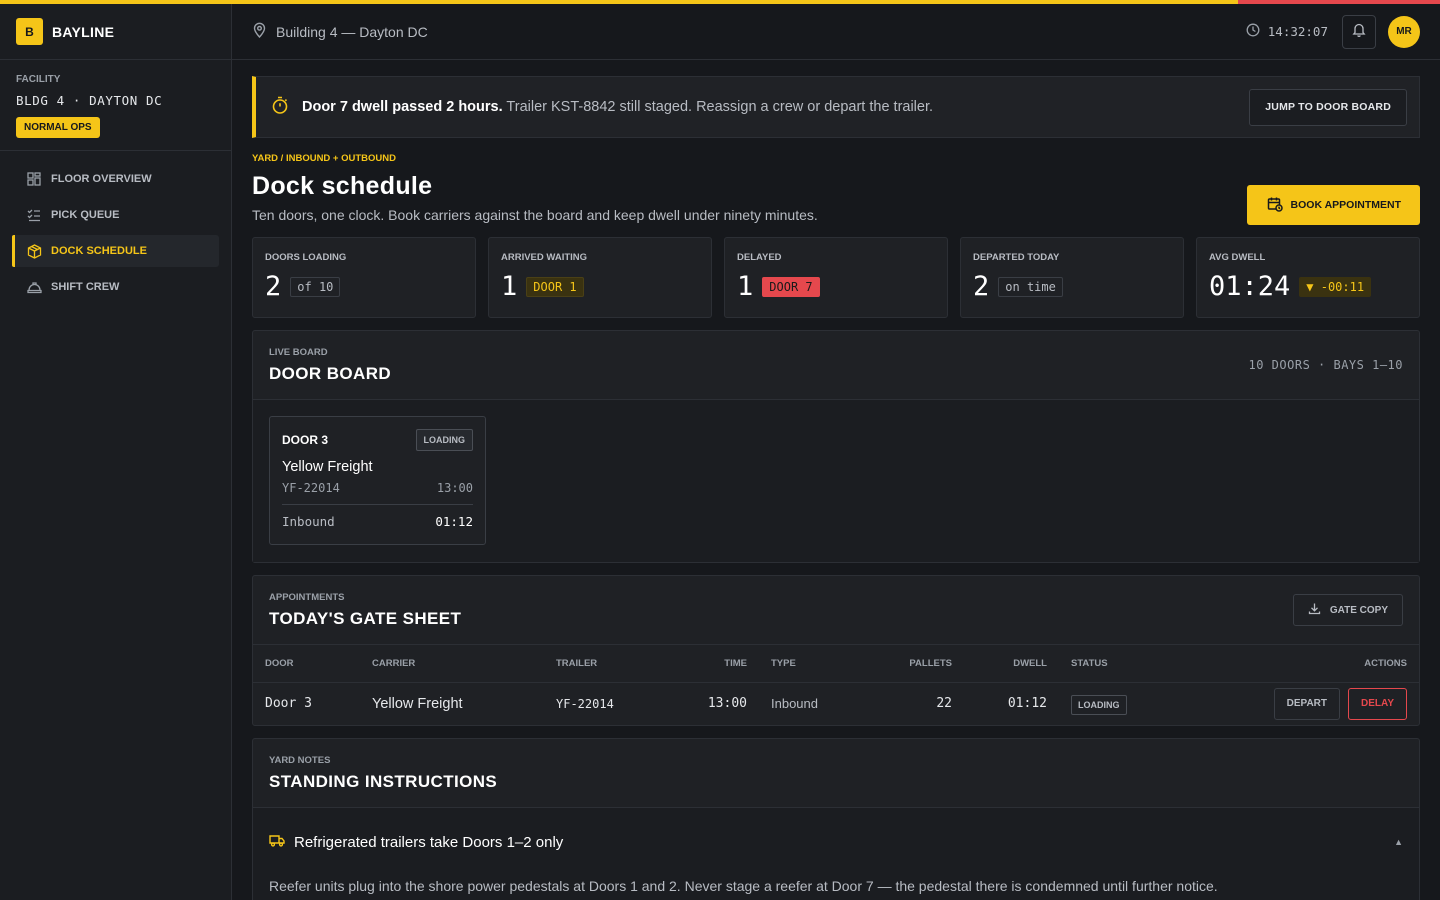  Describe the element at coordinates (911, 664) in the screenshot. I see `col-pallets: PALLETS` at that location.